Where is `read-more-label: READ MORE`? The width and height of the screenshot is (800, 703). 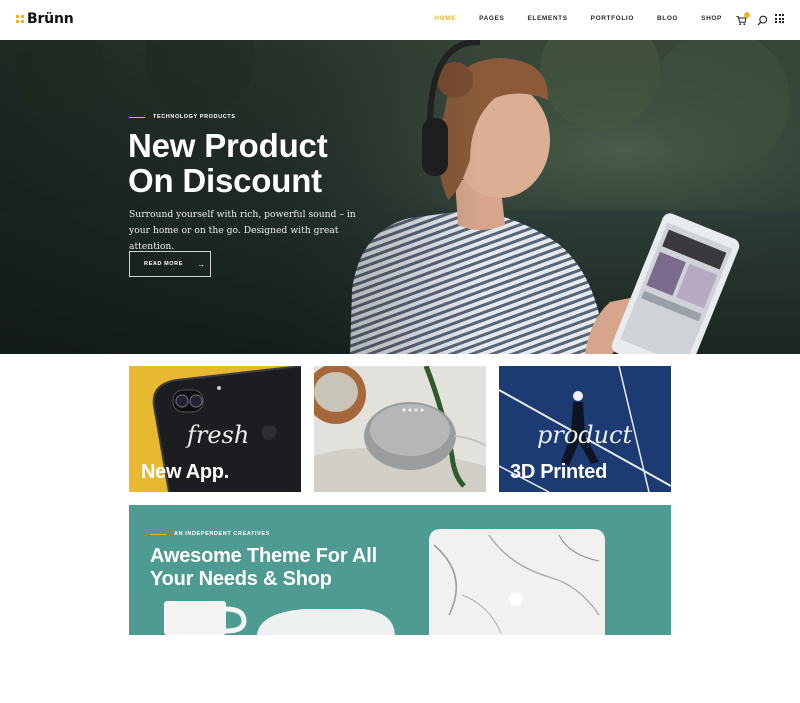 read-more-label: READ MORE is located at coordinates (164, 264).